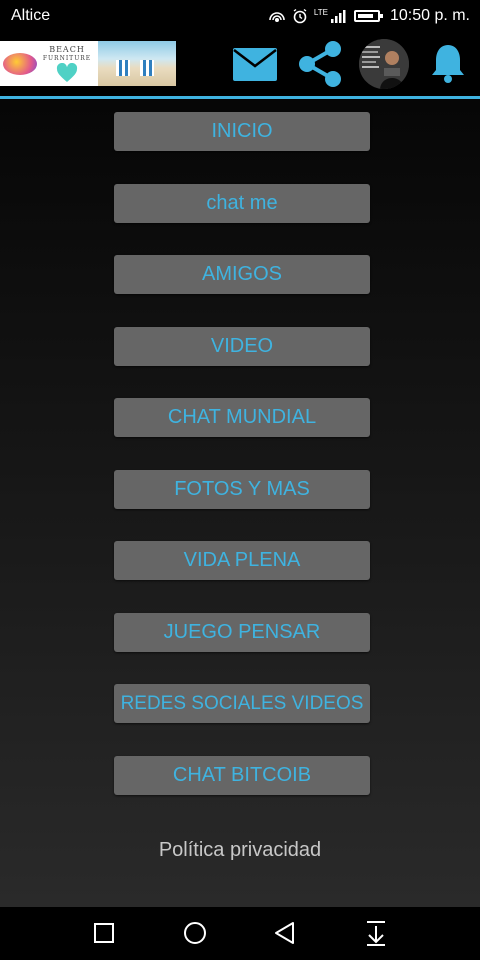 The height and width of the screenshot is (960, 480). What do you see at coordinates (20, 64) in the screenshot?
I see `ad-logo` at bounding box center [20, 64].